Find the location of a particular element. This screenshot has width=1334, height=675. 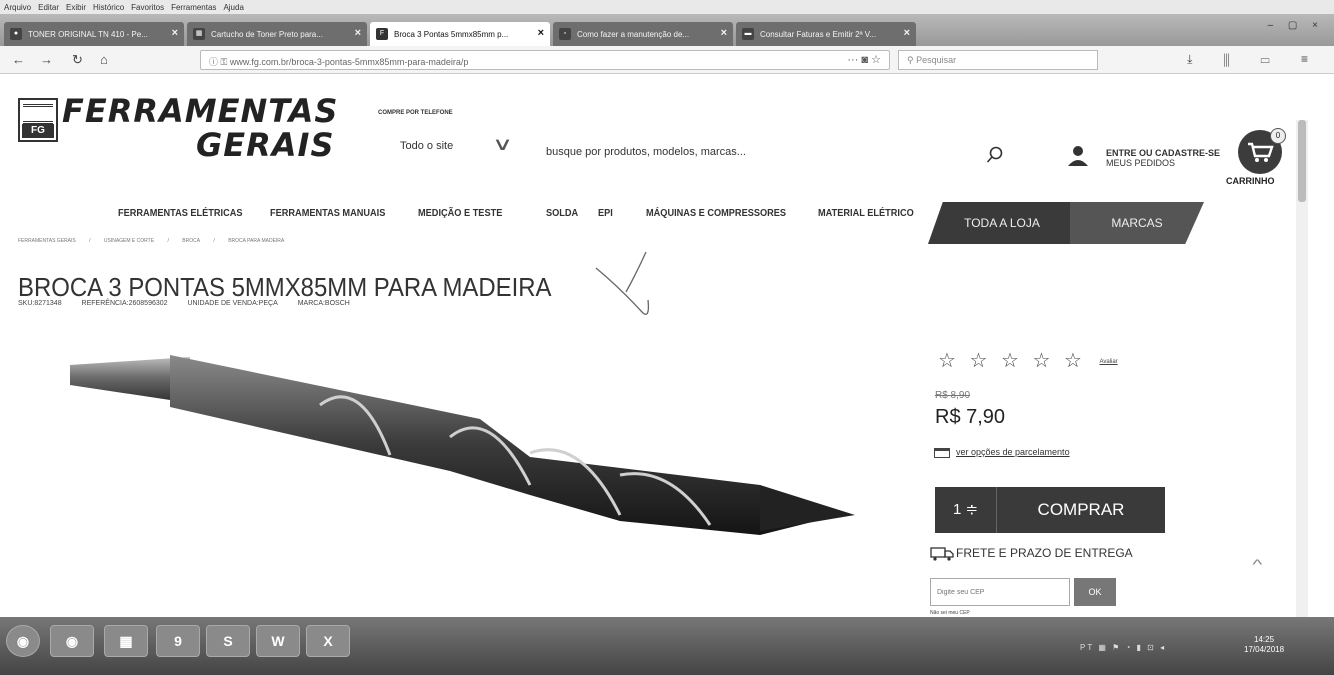

info-icon: ⓘ ⚿ is located at coordinates (219, 62).